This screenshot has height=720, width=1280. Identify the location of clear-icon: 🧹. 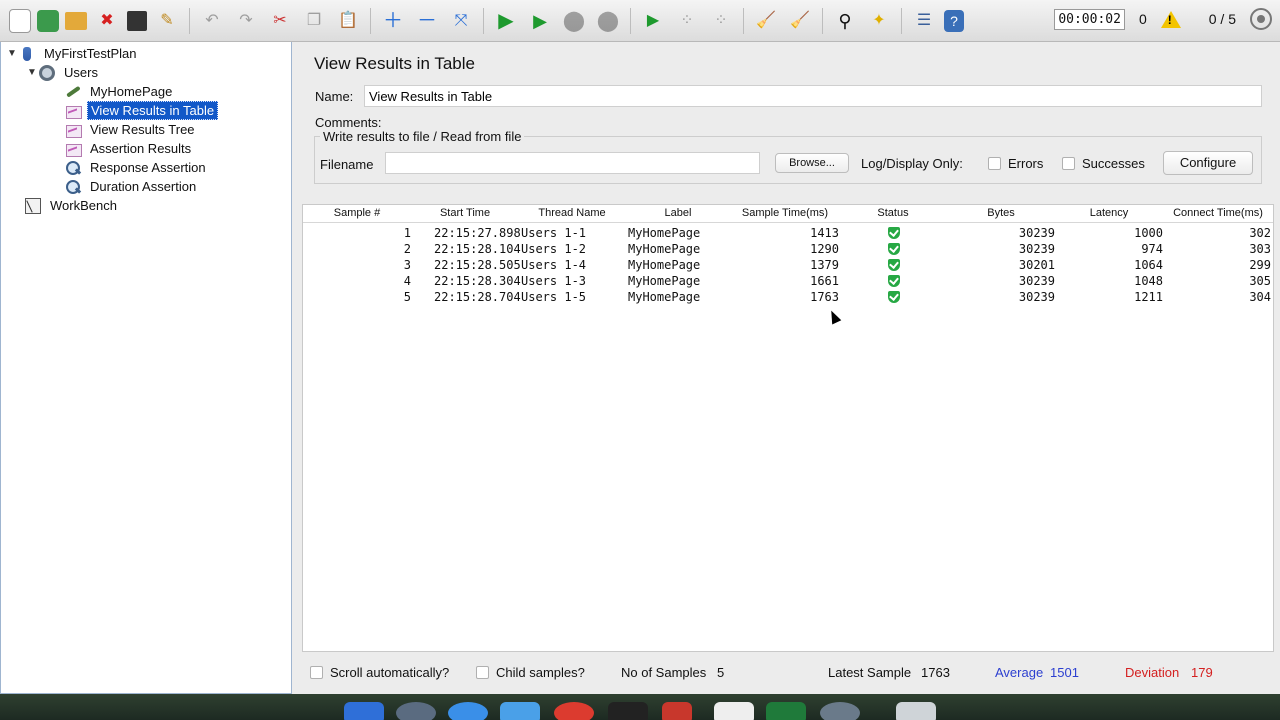
(766, 21).